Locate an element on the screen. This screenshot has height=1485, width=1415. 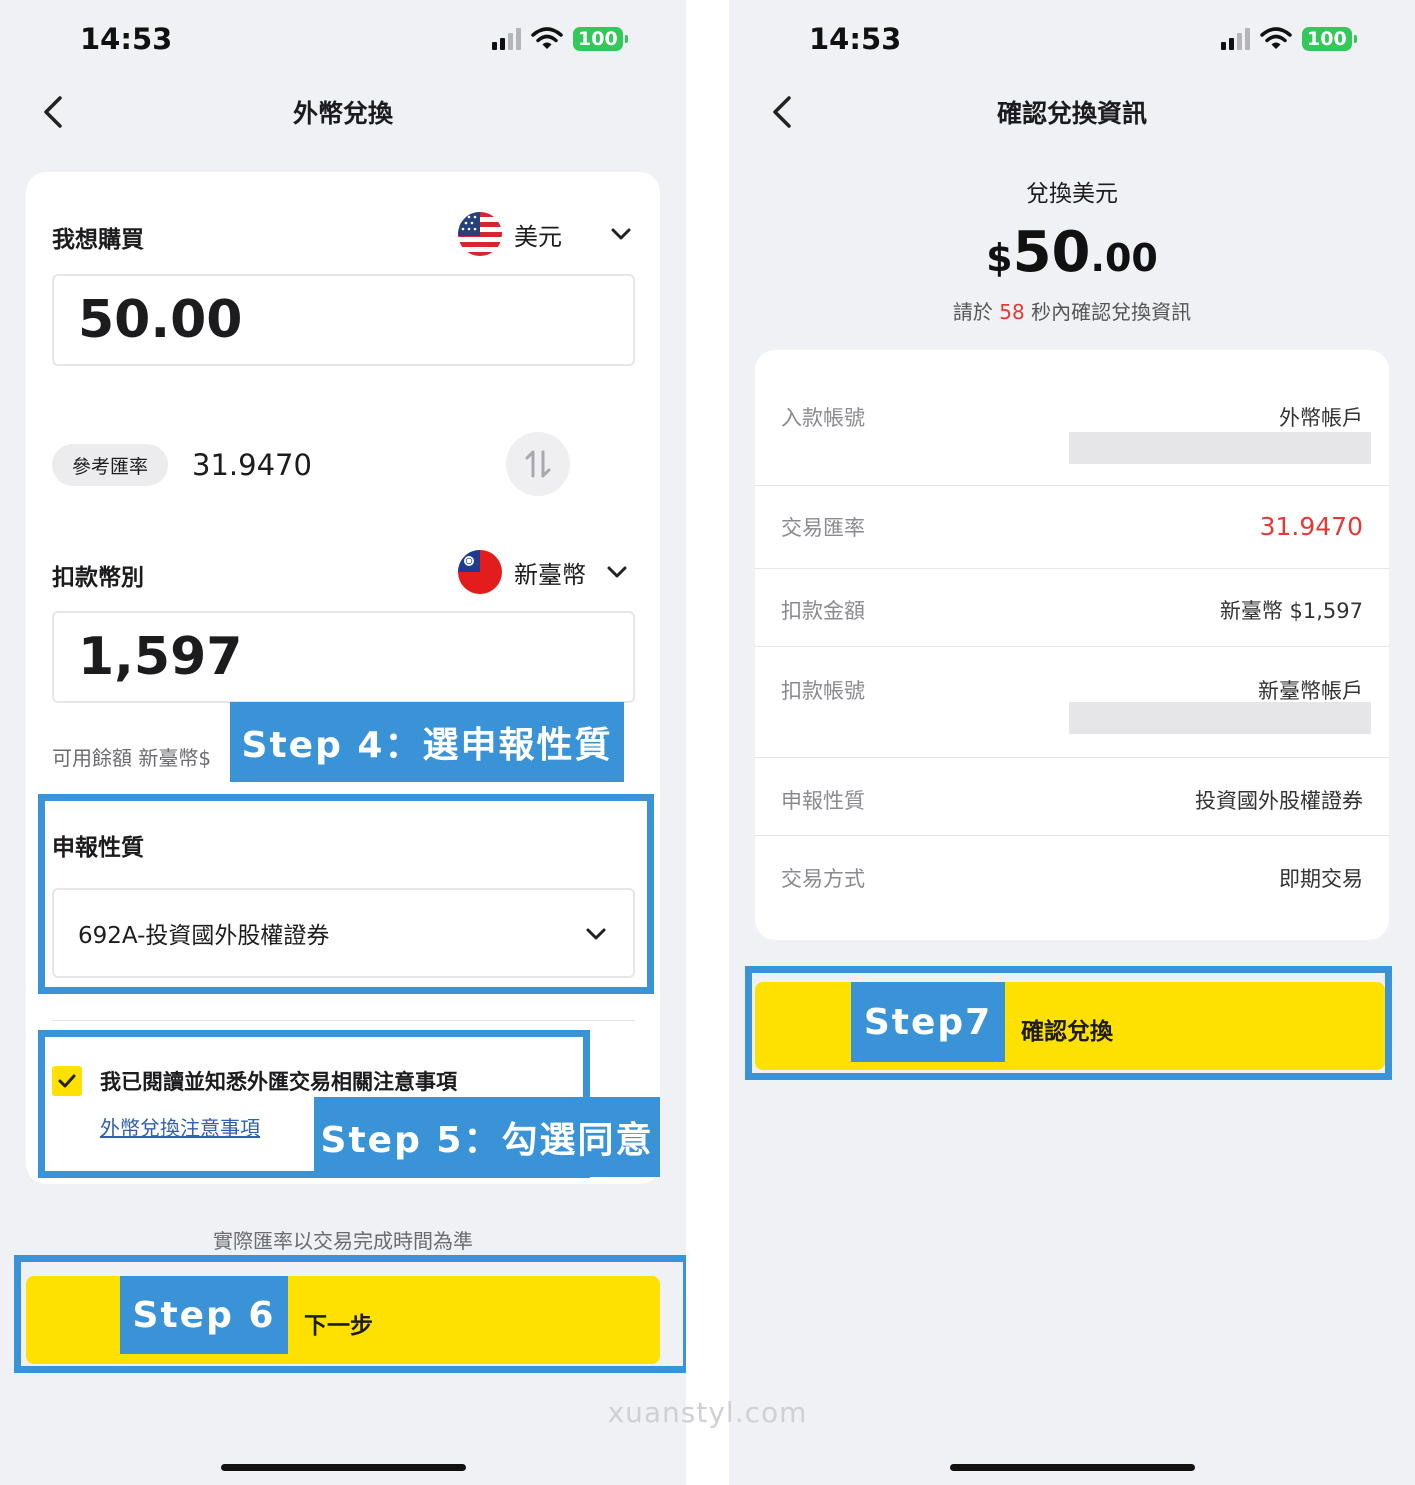
rate-label: 參考匯率 is located at coordinates (110, 465).